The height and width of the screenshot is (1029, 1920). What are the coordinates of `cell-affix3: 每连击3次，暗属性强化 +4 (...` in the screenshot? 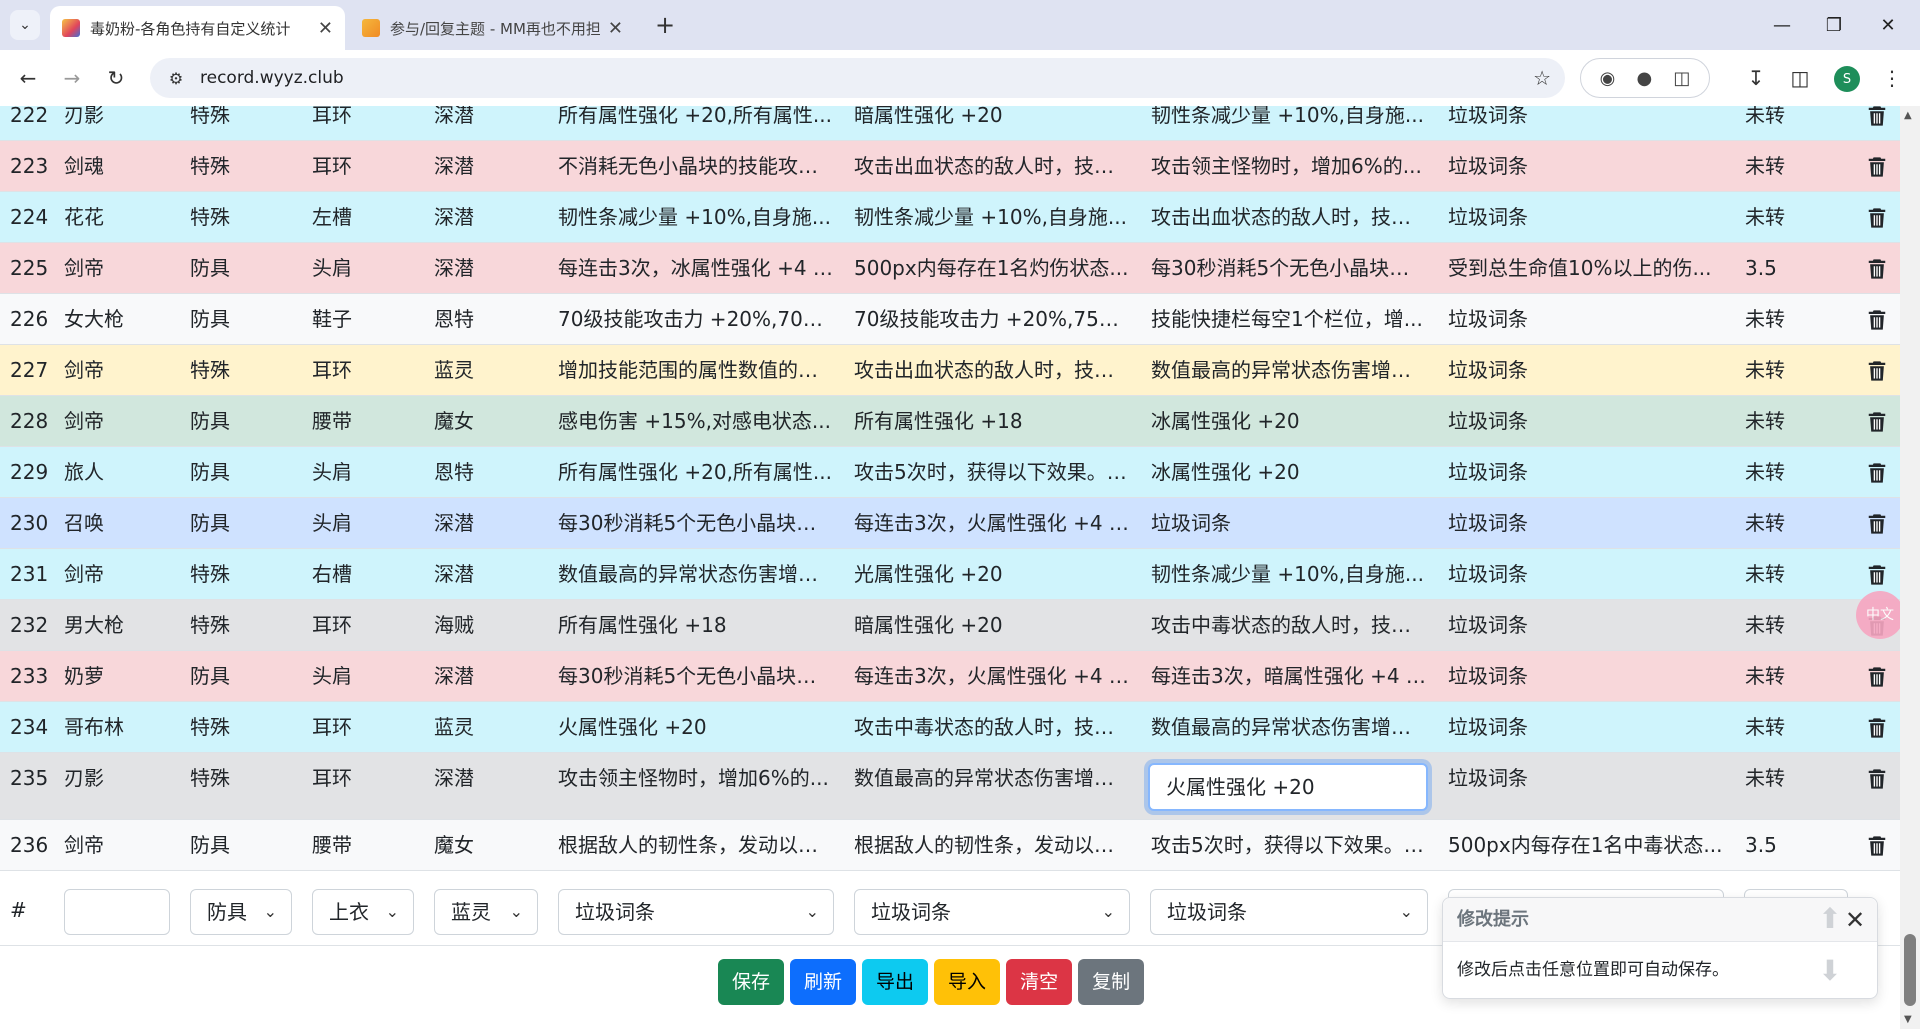 It's located at (1289, 676).